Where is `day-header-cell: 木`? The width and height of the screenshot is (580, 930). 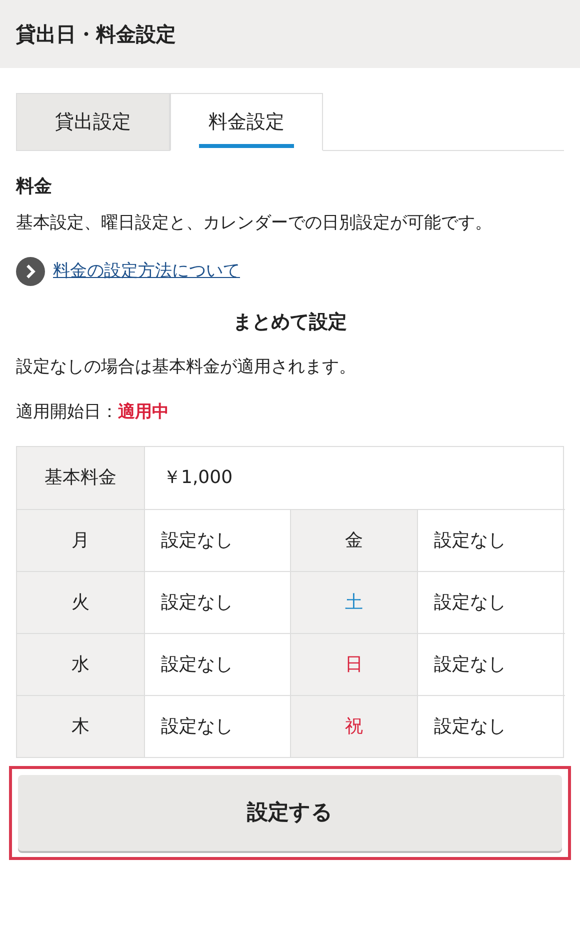 day-header-cell: 木 is located at coordinates (81, 725).